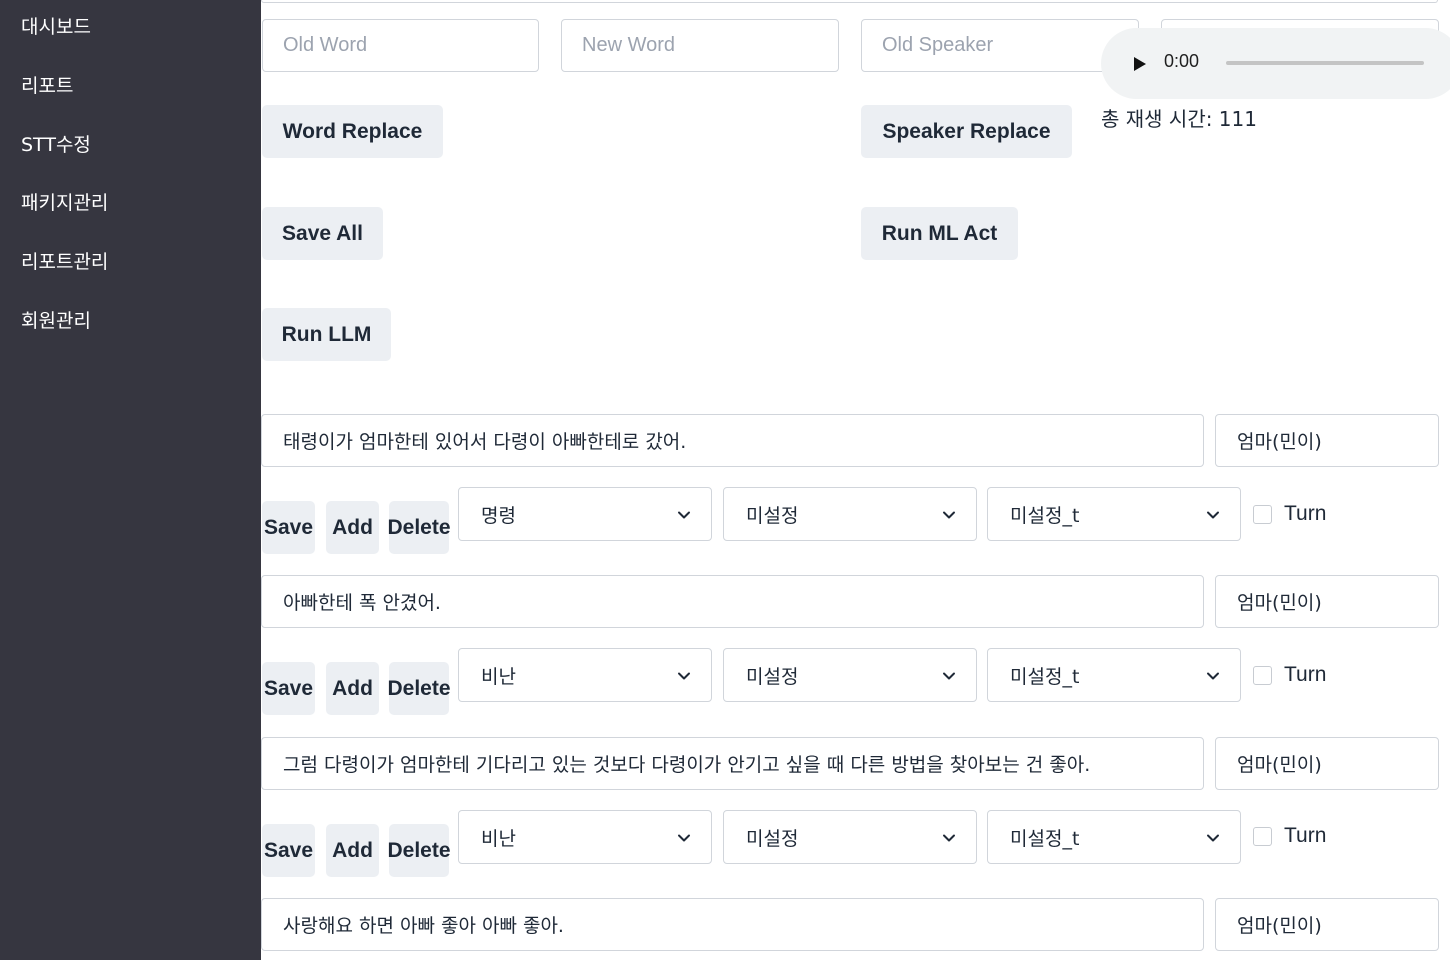 The width and height of the screenshot is (1450, 960). Describe the element at coordinates (1139, 64) in the screenshot. I see `play-icon` at that location.